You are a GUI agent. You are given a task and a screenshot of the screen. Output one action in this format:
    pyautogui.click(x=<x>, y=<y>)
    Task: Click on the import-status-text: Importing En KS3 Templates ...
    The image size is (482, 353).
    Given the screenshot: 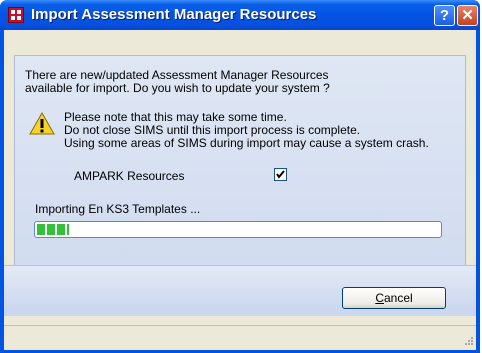 What is the action you would take?
    pyautogui.click(x=118, y=209)
    